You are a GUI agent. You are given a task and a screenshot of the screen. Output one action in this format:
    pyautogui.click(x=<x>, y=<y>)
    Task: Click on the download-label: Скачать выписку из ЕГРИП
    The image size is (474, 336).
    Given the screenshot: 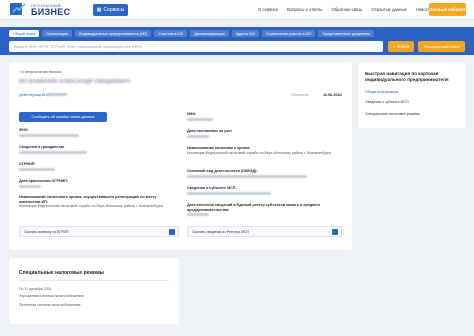 What is the action you would take?
    pyautogui.click(x=46, y=231)
    